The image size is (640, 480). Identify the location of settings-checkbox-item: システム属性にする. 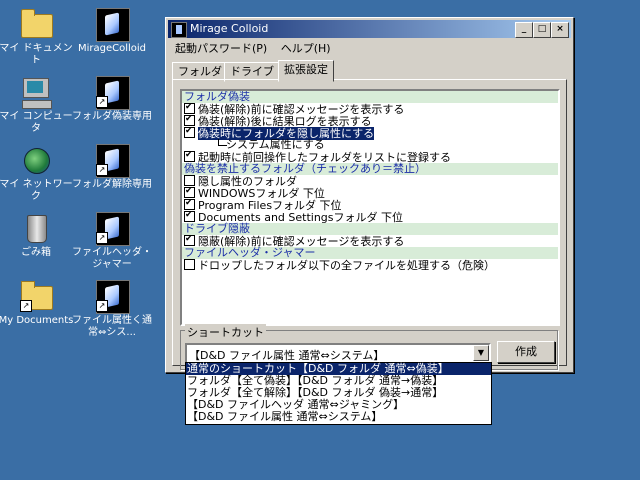
(370, 145).